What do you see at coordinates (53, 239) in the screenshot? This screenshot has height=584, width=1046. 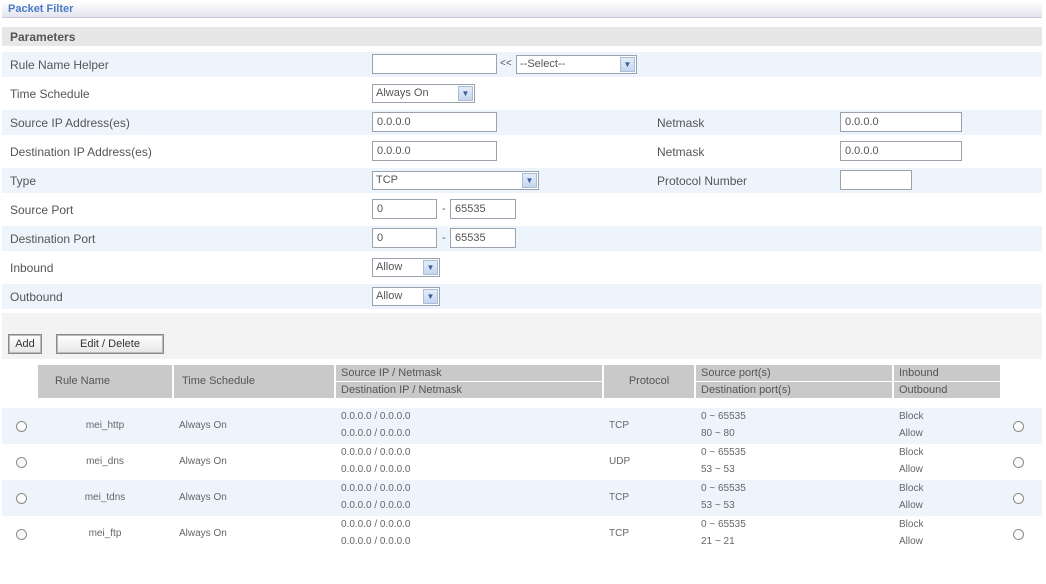 I see `destination-port-label: Destination Port` at bounding box center [53, 239].